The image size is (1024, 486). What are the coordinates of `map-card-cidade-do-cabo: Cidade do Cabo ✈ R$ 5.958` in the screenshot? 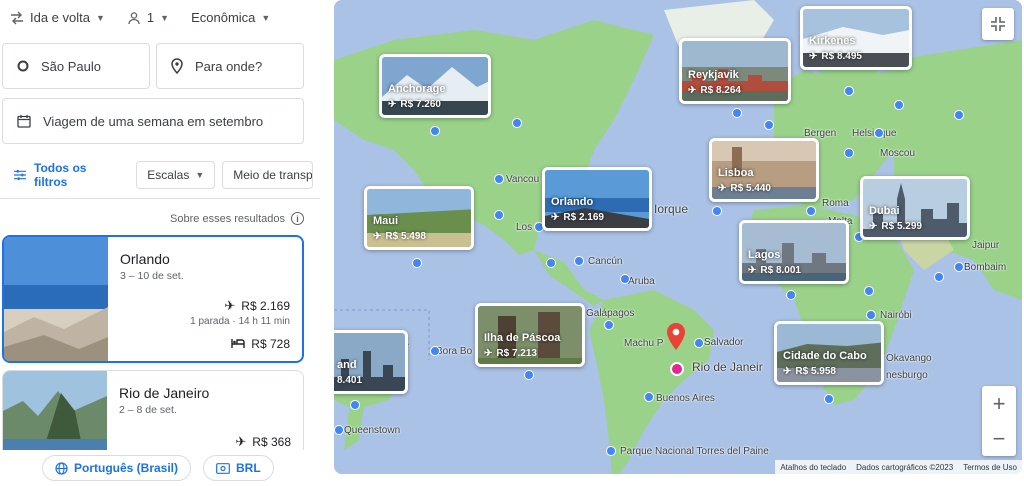 It's located at (829, 353).